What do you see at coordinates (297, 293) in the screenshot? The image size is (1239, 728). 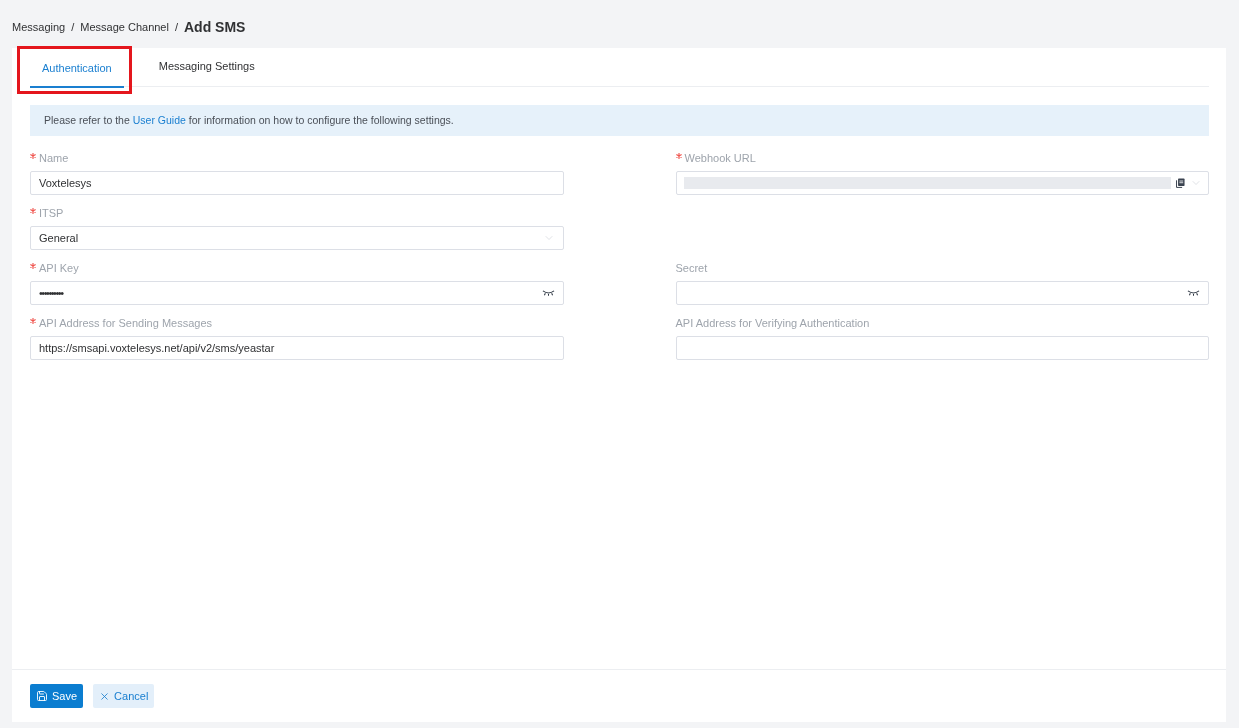 I see `password-input-field: ••••••••••` at bounding box center [297, 293].